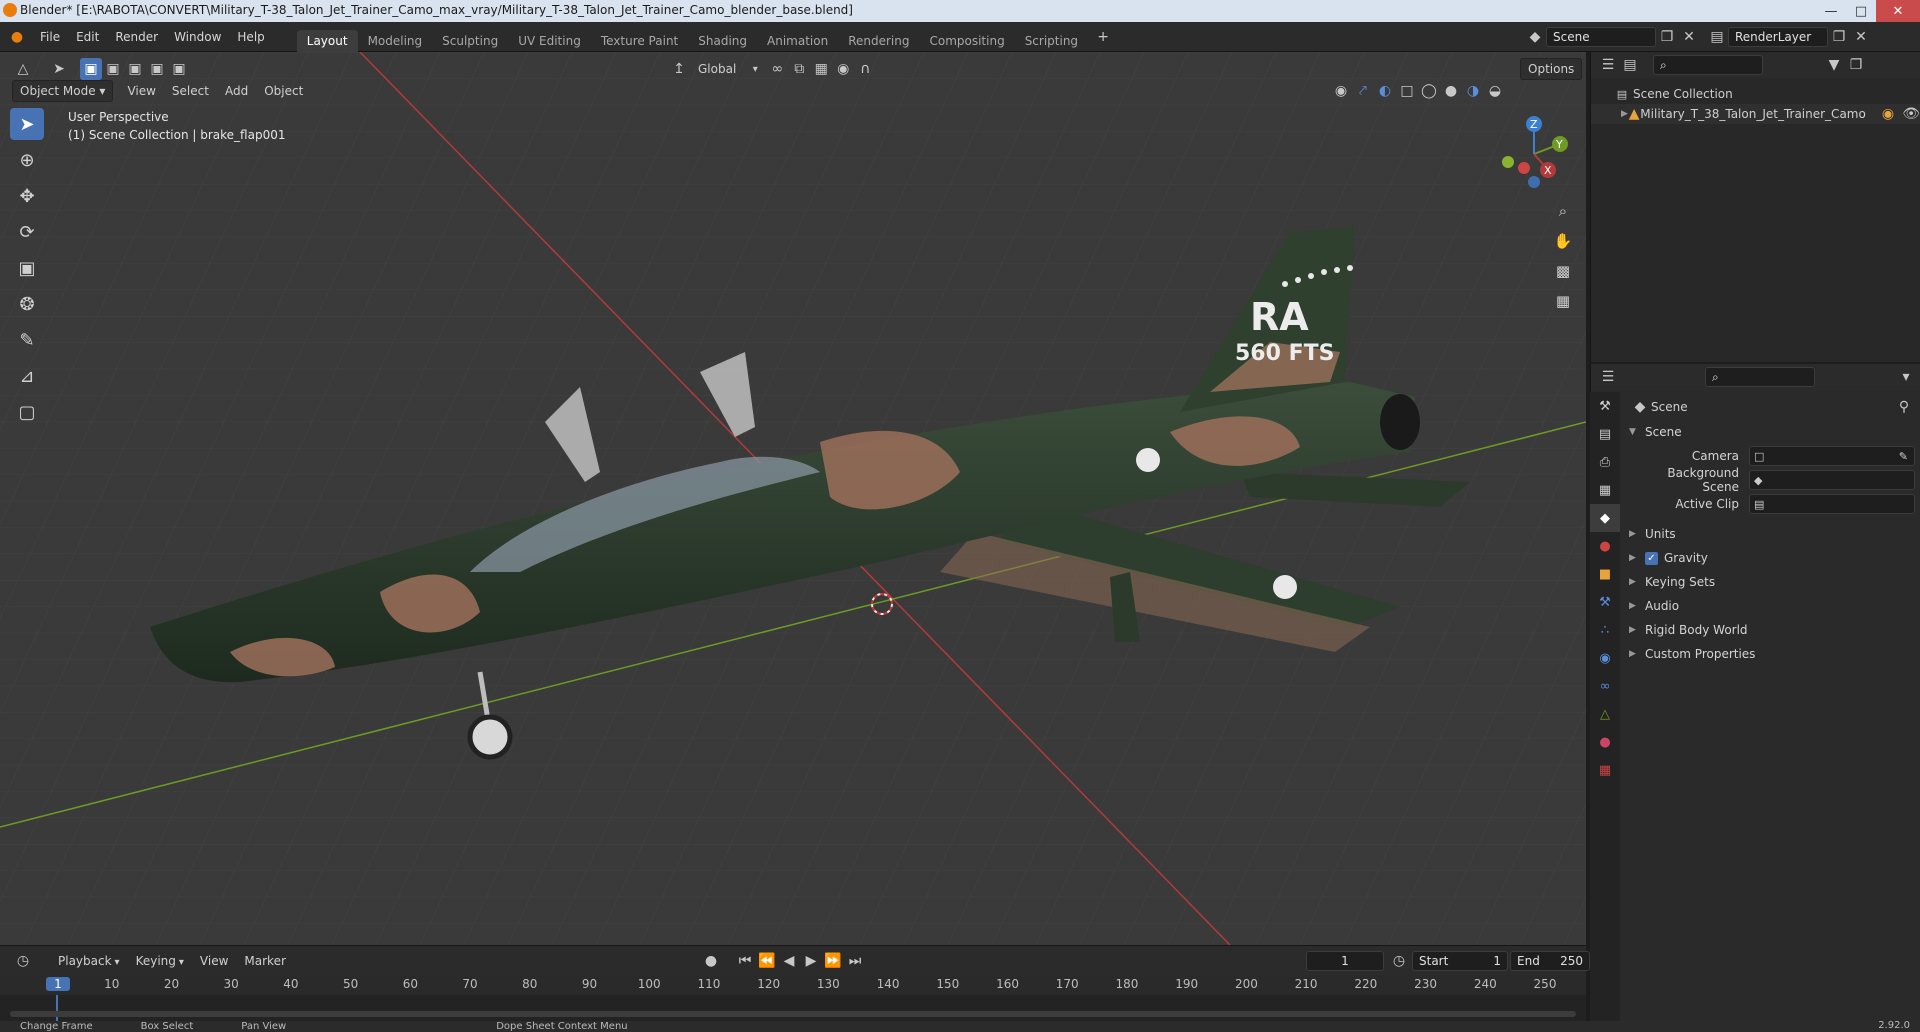 This screenshot has height=1032, width=1920. Describe the element at coordinates (821, 69) in the screenshot. I see `snap-target-icon: ▦` at that location.